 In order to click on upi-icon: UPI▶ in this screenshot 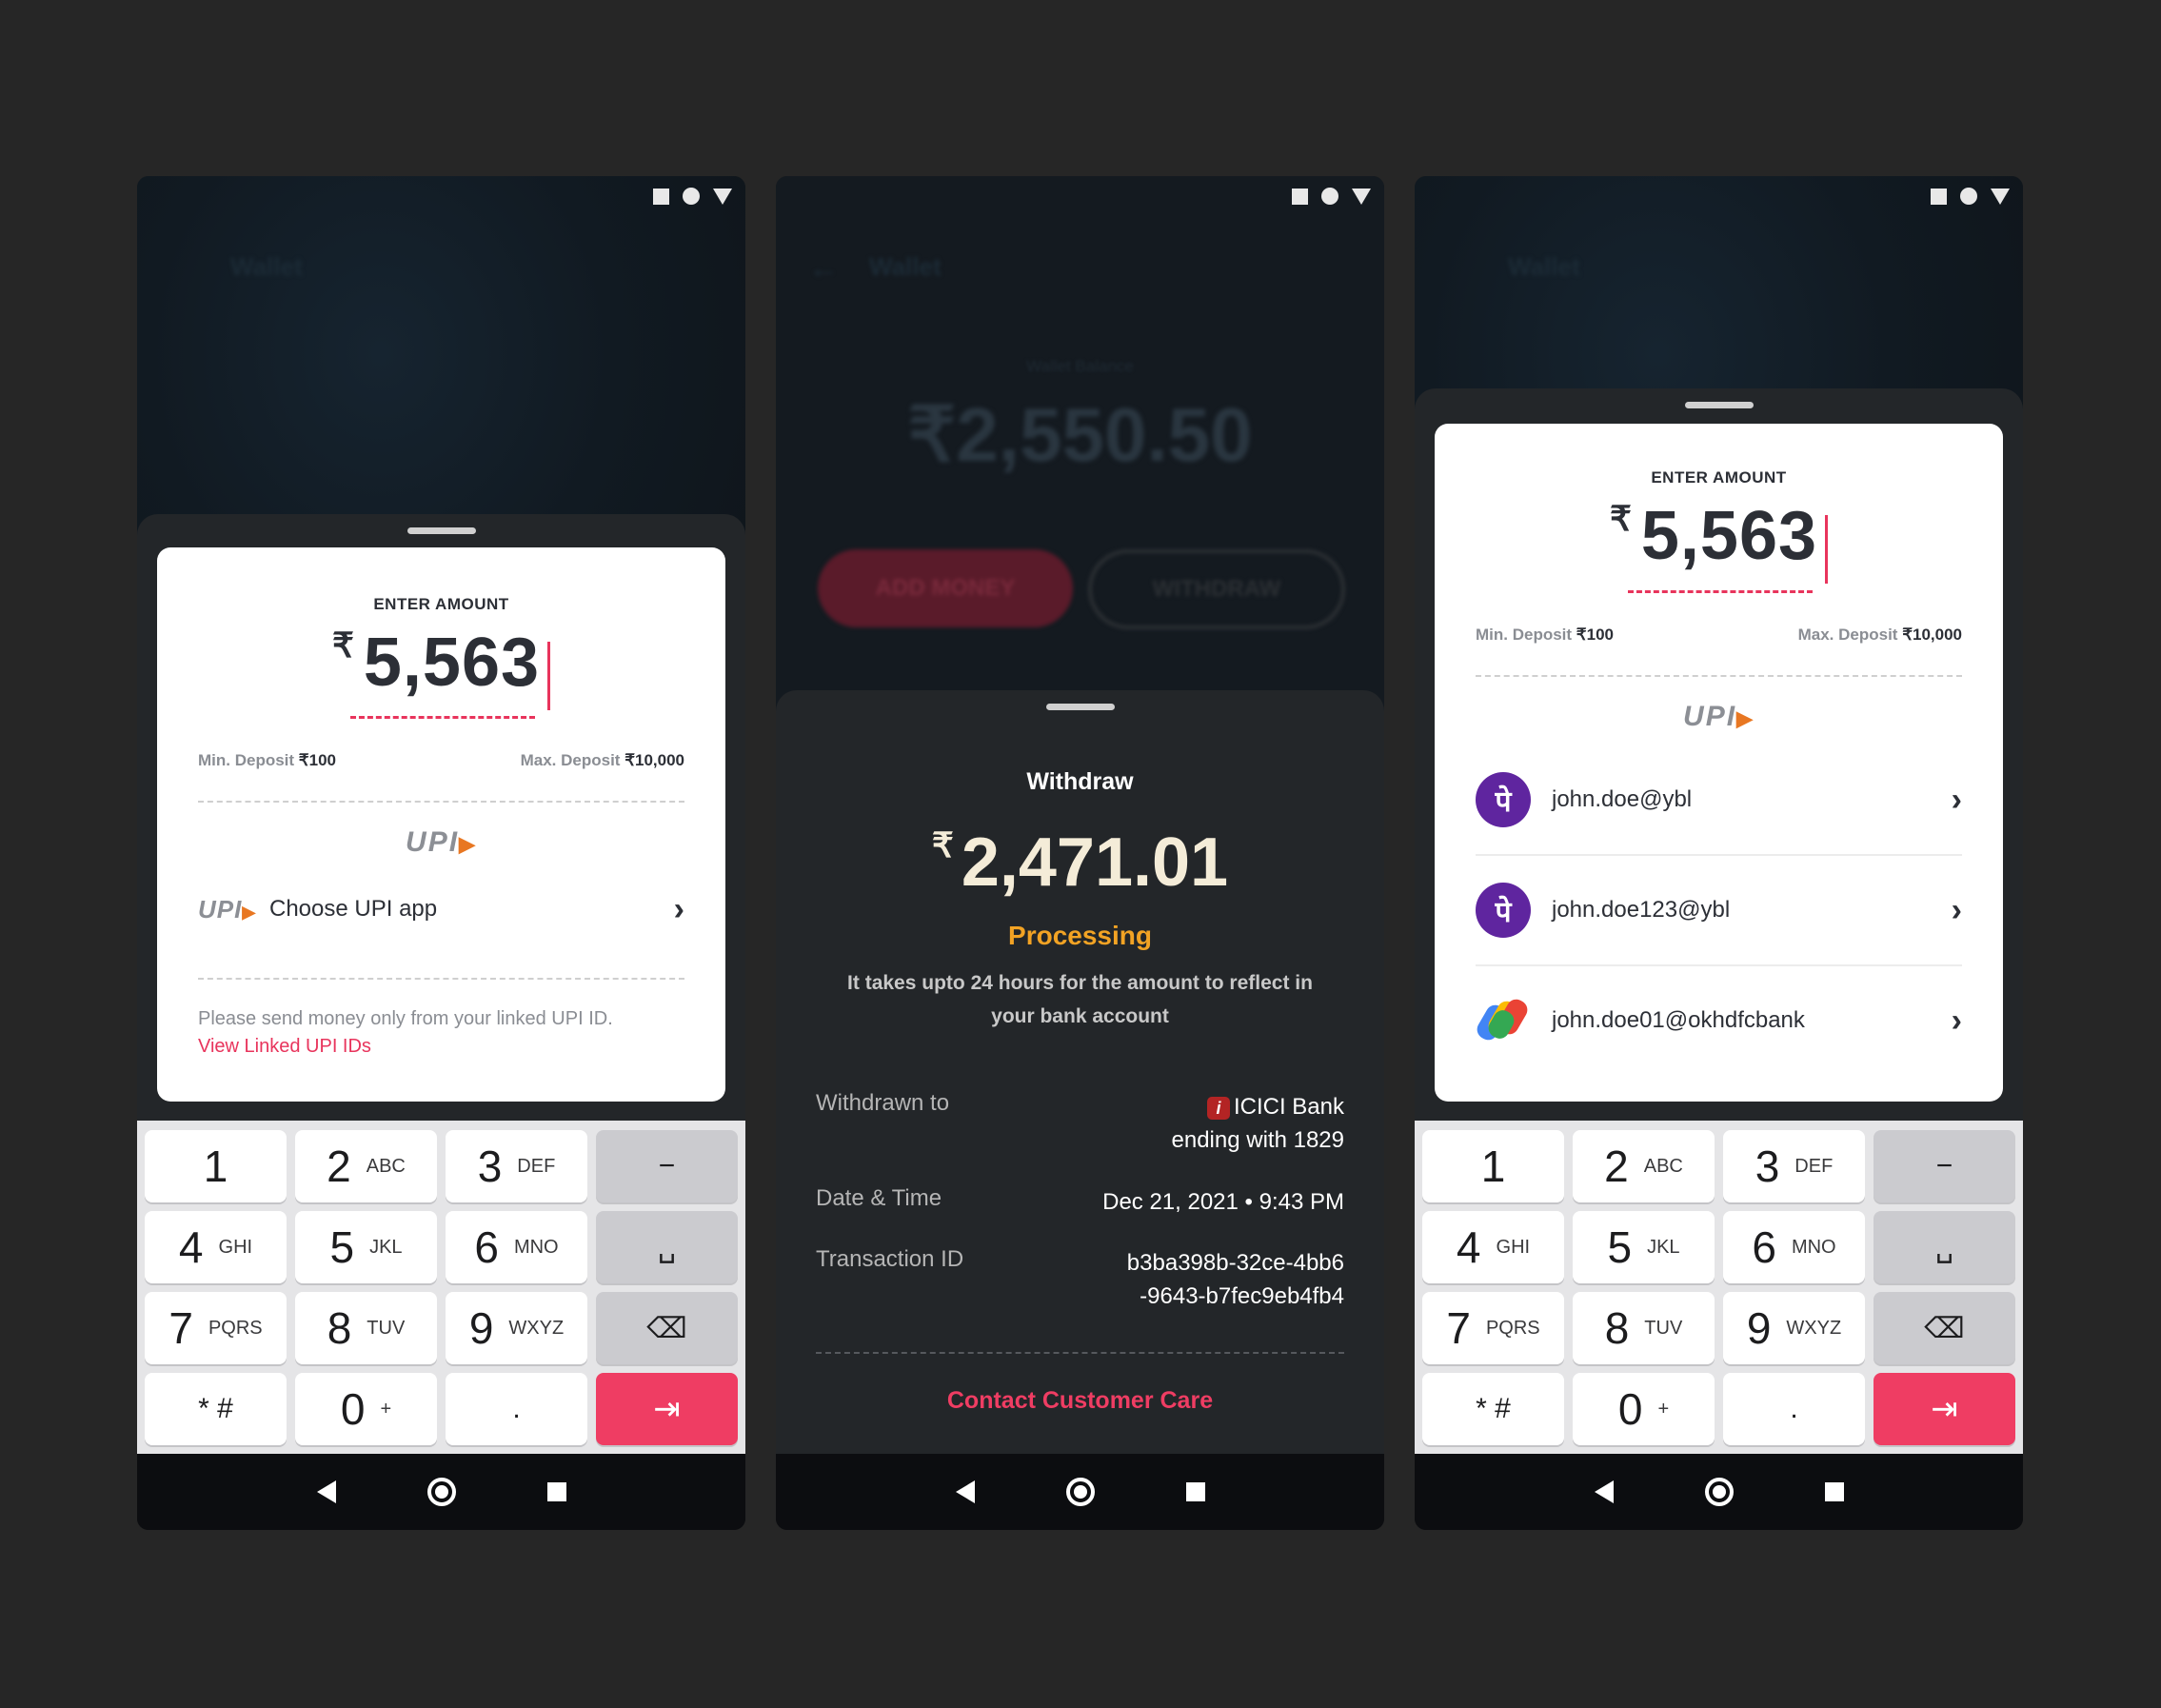, I will do `click(228, 909)`.